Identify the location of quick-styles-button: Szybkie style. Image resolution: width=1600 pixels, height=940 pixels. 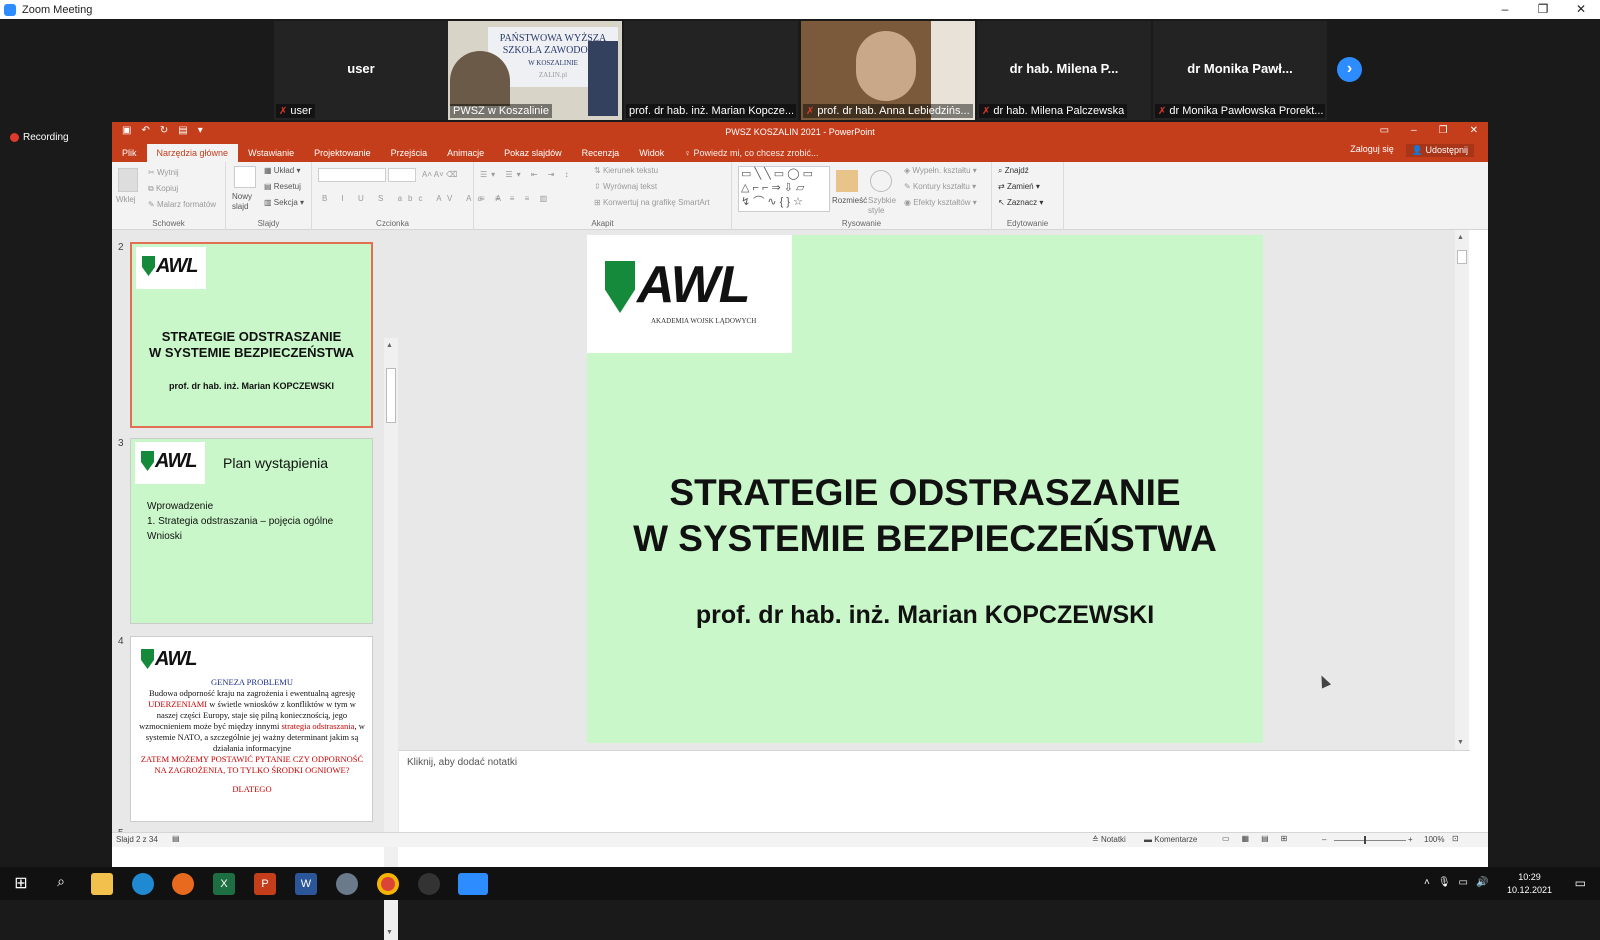
(884, 206).